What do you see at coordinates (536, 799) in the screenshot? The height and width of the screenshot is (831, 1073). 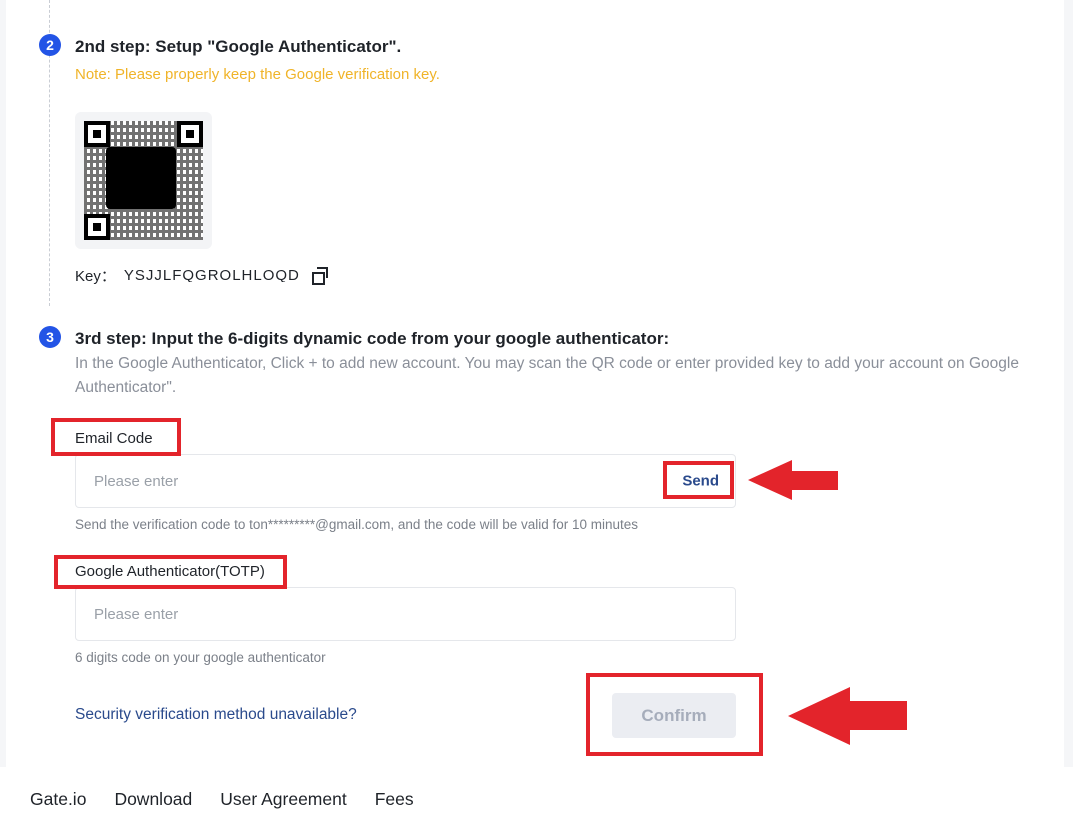 I see `site-footer: Gate.io Download User Agreement Fees` at bounding box center [536, 799].